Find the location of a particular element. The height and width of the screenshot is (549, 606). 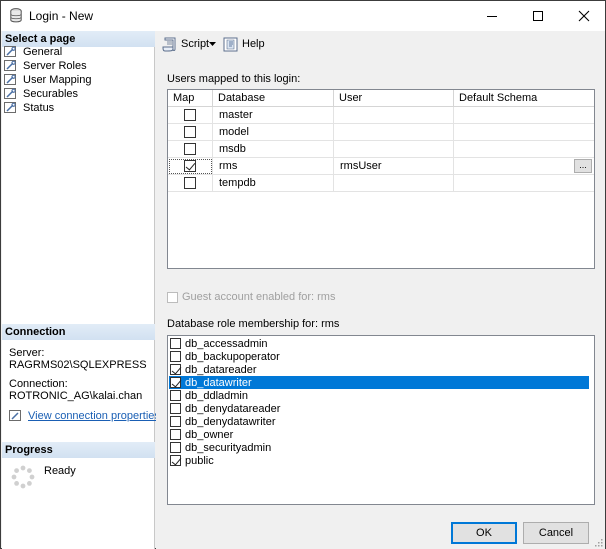

script-dropdown-button is located at coordinates (213, 44).